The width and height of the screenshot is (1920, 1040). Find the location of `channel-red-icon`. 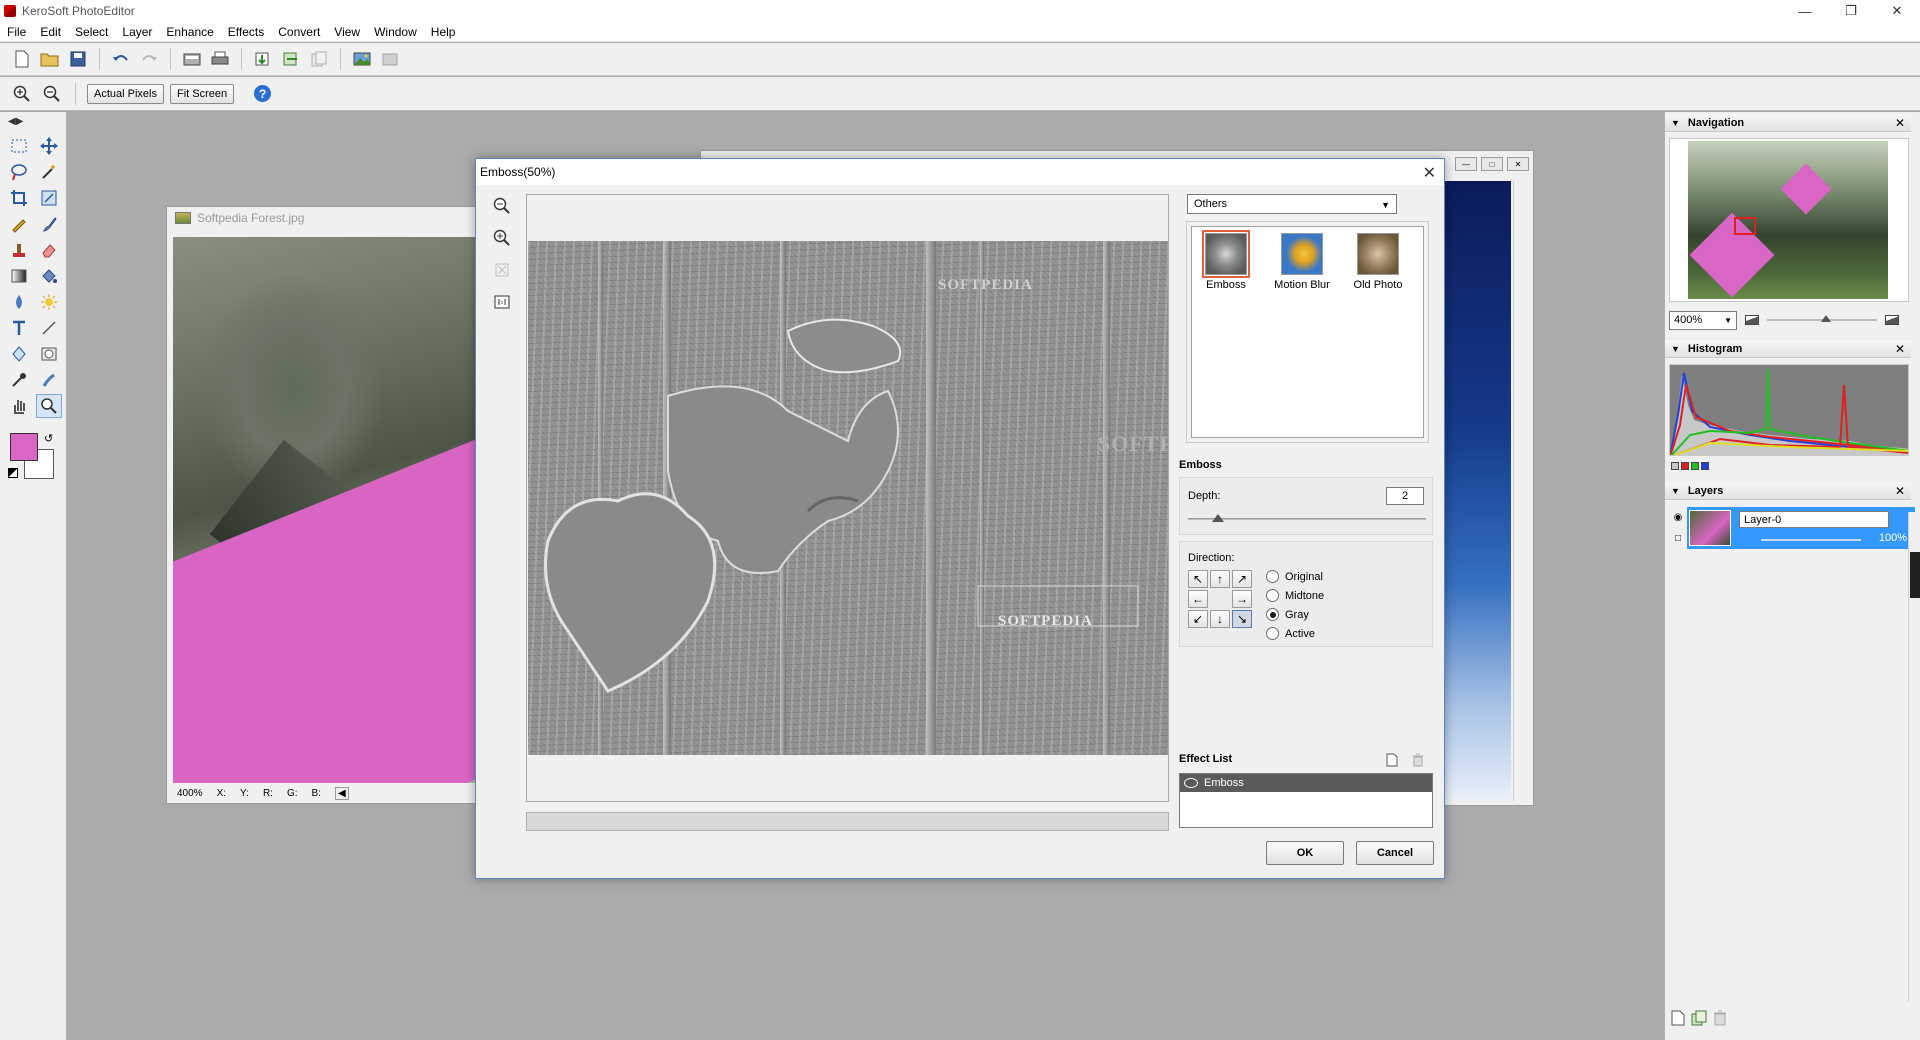

channel-red-icon is located at coordinates (1685, 466).